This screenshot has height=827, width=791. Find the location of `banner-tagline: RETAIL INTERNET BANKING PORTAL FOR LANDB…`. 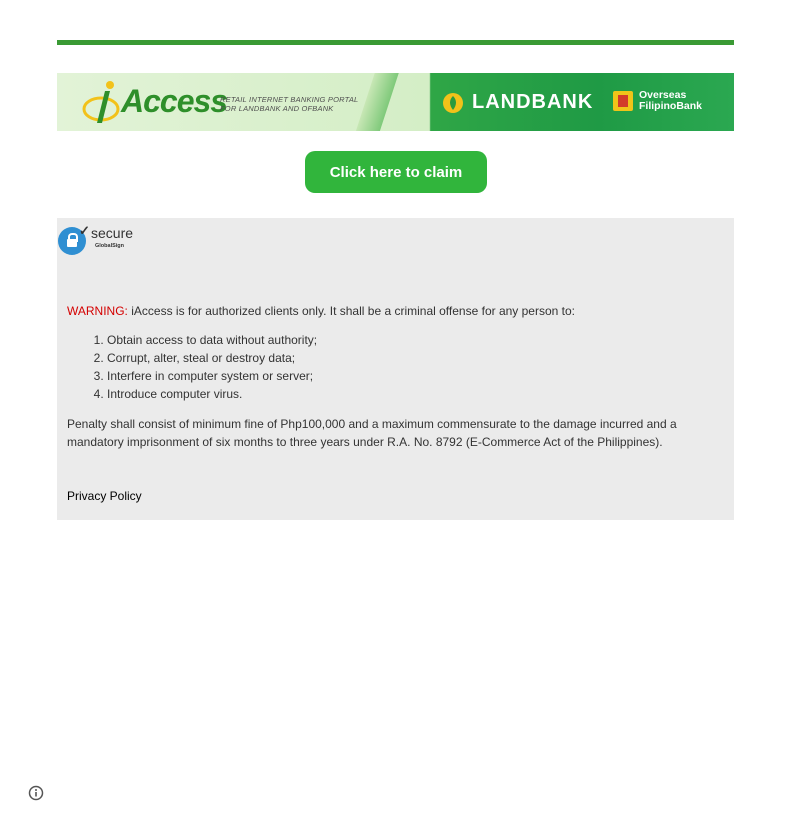

banner-tagline: RETAIL INTERNET BANKING PORTAL FOR LANDB… is located at coordinates (289, 104).